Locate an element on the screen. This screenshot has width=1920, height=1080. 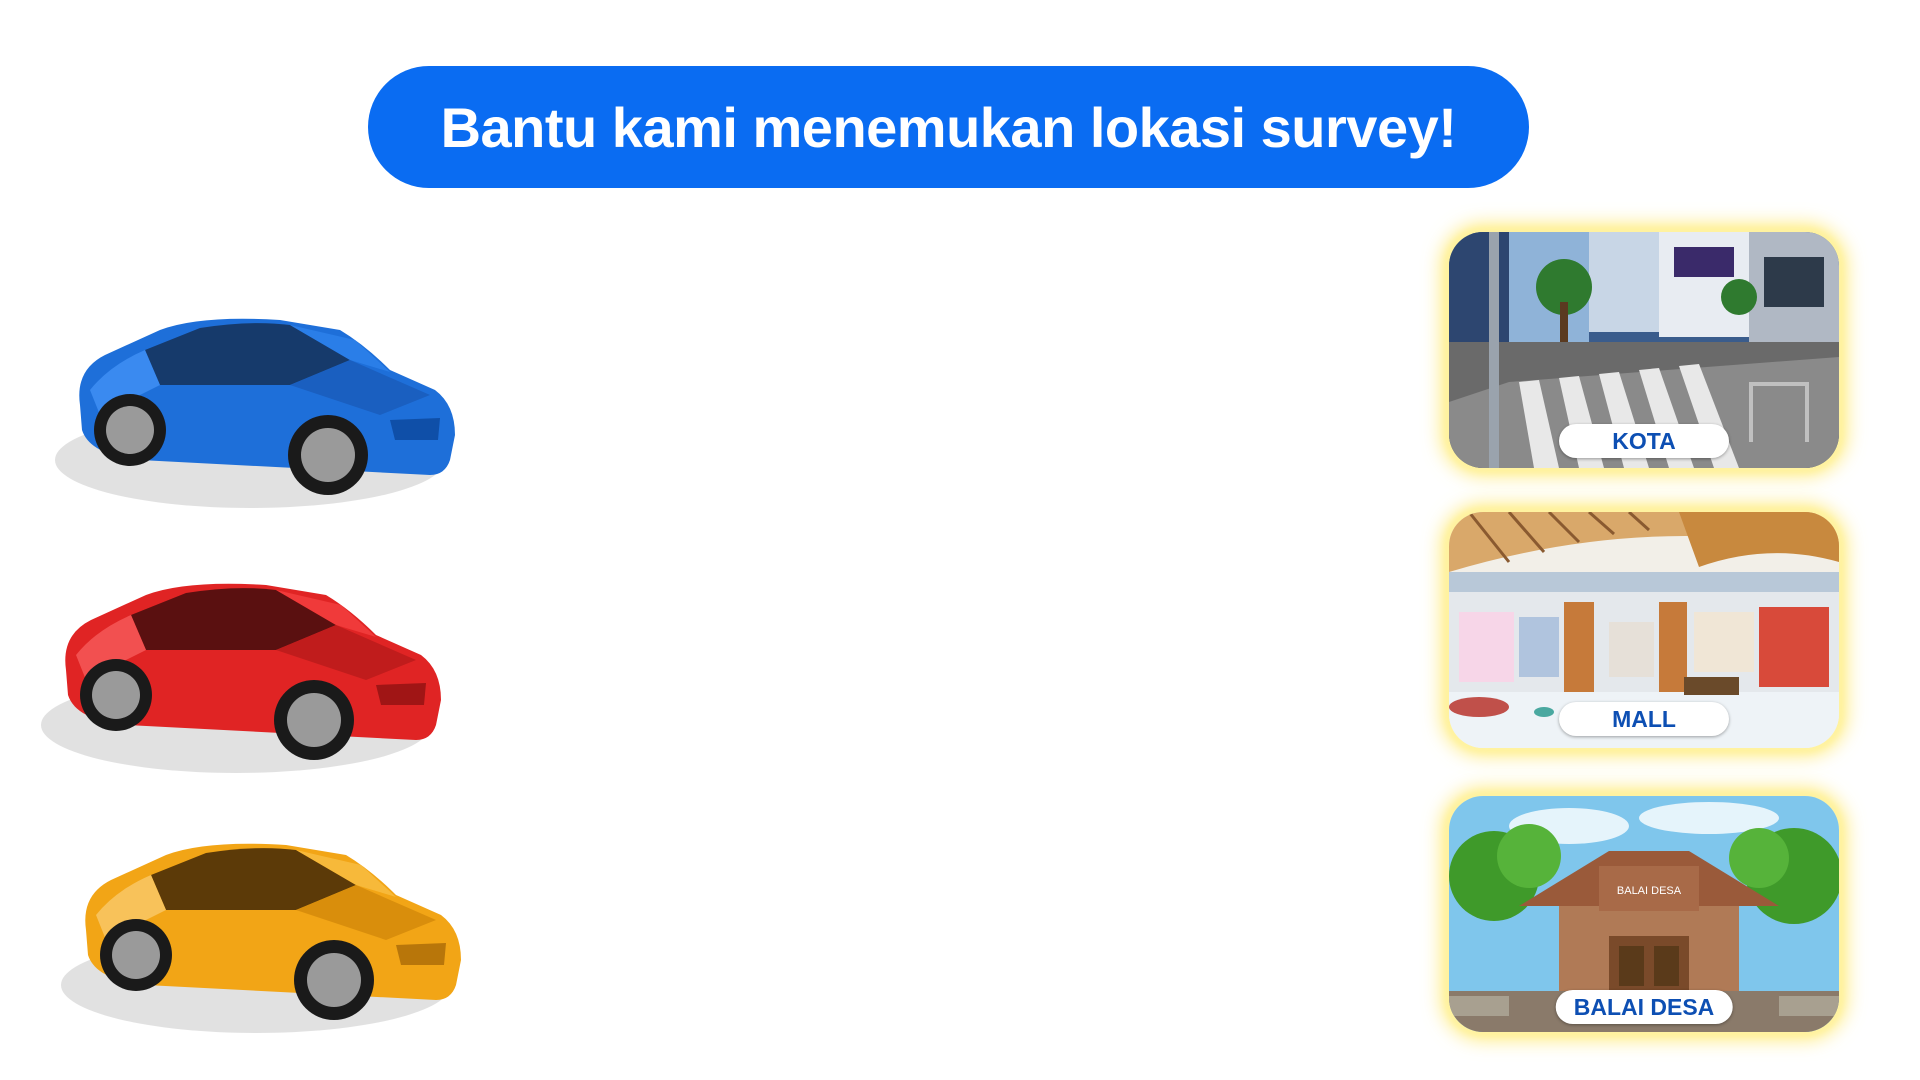
car-blue is located at coordinates (260, 405).